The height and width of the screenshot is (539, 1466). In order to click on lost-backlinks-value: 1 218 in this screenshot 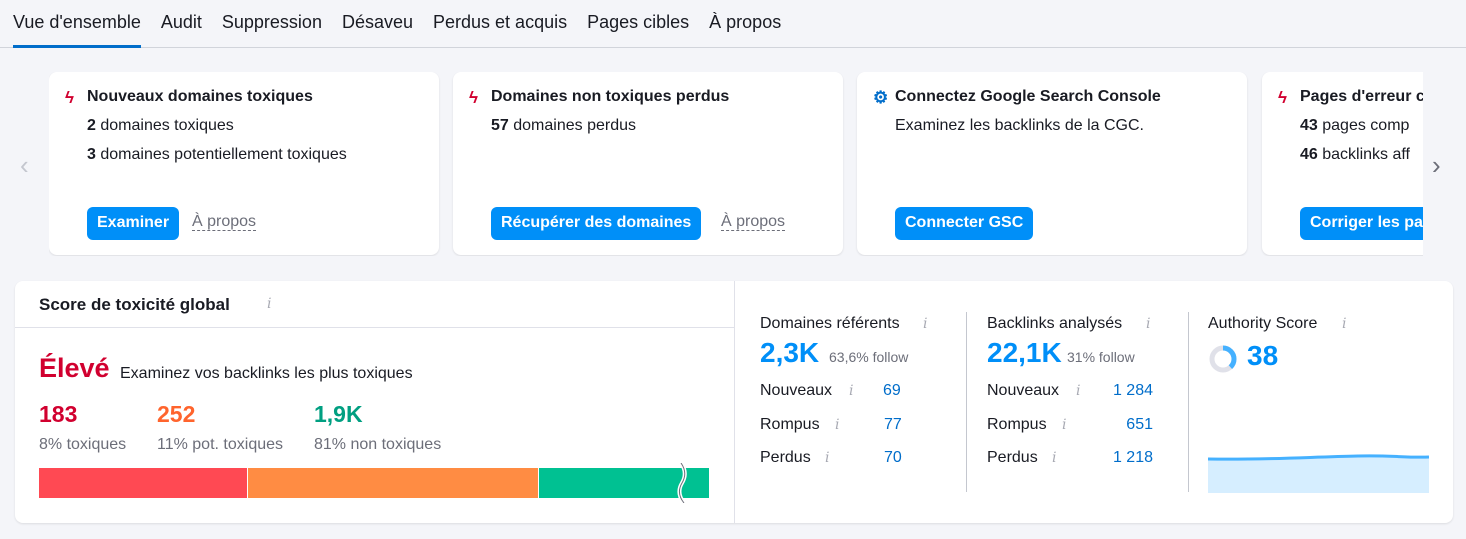, I will do `click(1133, 458)`.